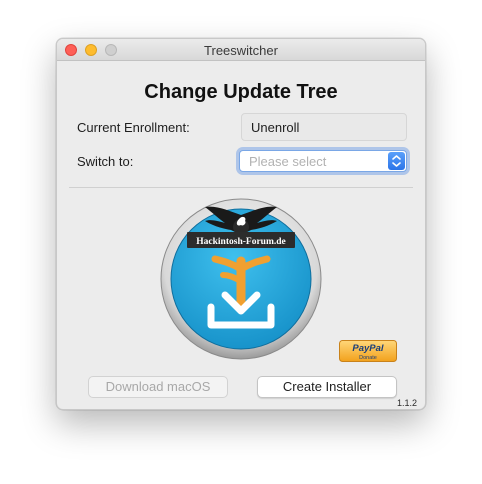  I want to click on title-bar: Treeswitcher, so click(241, 50).